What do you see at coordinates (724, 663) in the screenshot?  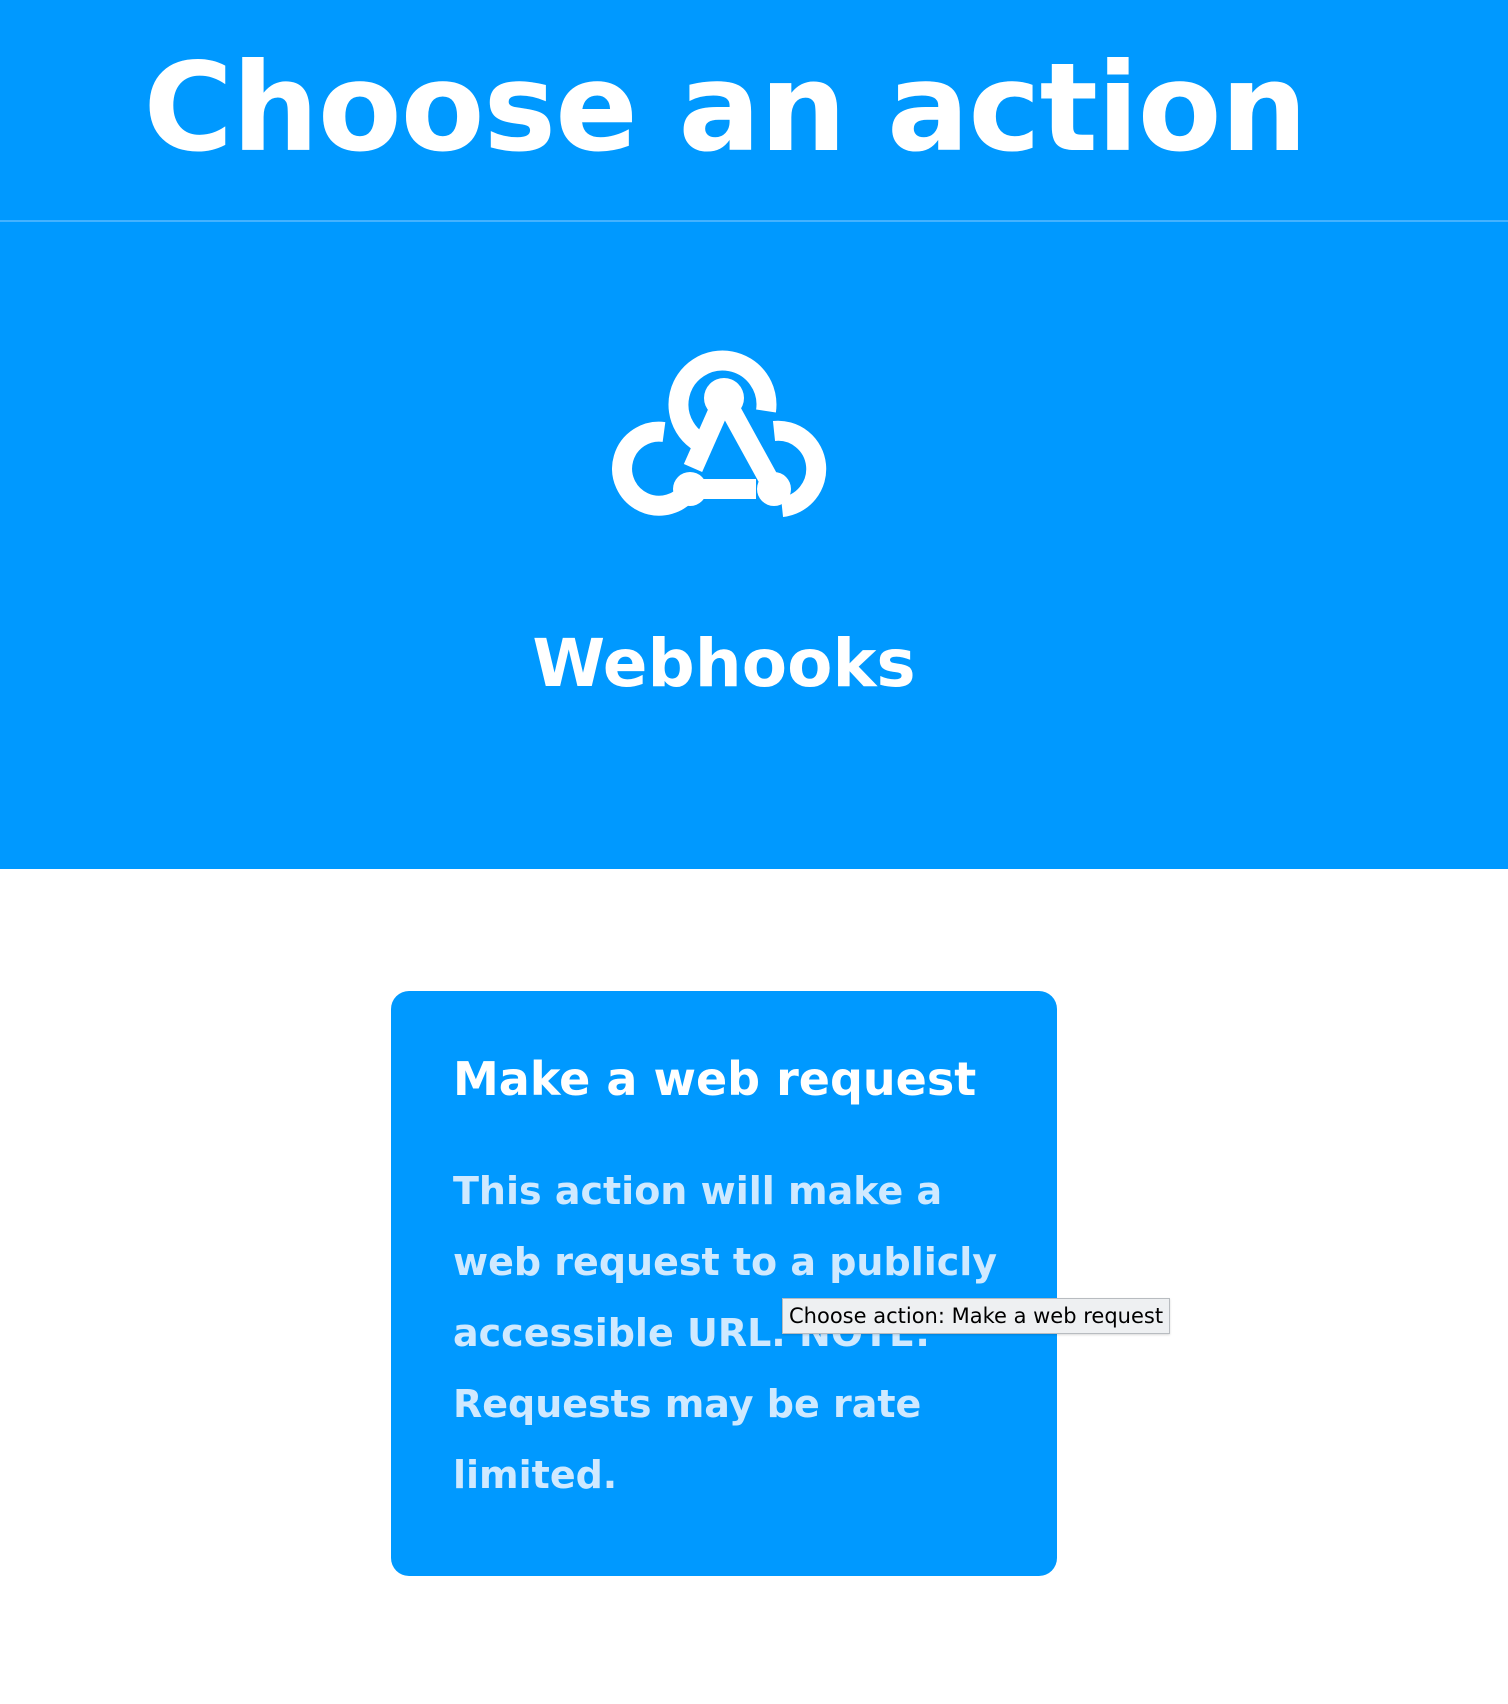 I see `service-name: Webhooks` at bounding box center [724, 663].